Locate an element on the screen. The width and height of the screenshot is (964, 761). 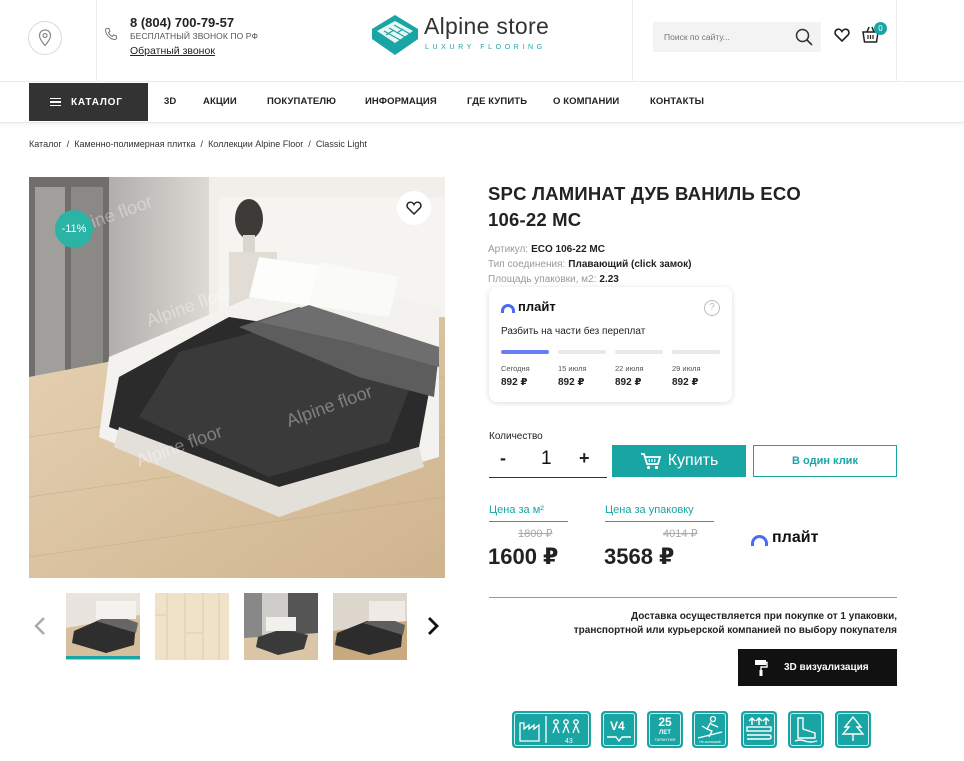
logo-title: Alpine store is located at coordinates (486, 26).